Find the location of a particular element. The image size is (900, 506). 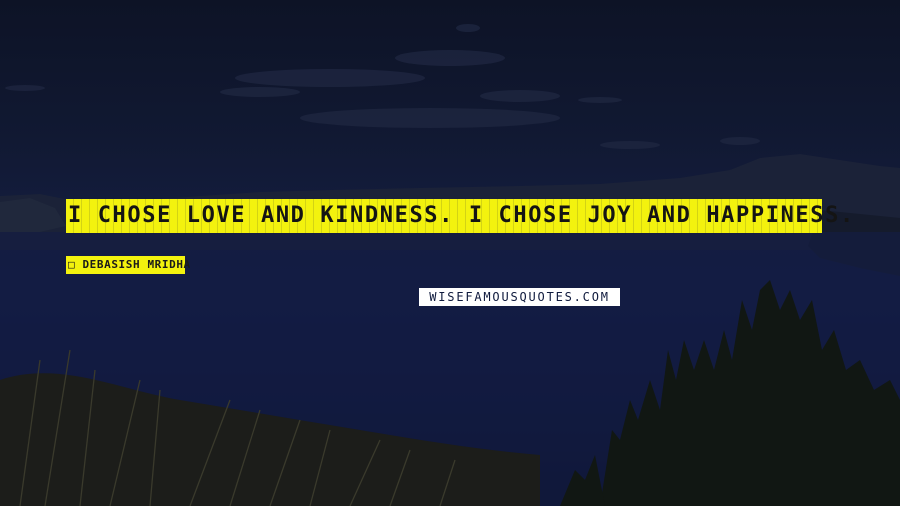

watermark-label: WISEFAMOUSQUOTES.COM is located at coordinates (519, 297).